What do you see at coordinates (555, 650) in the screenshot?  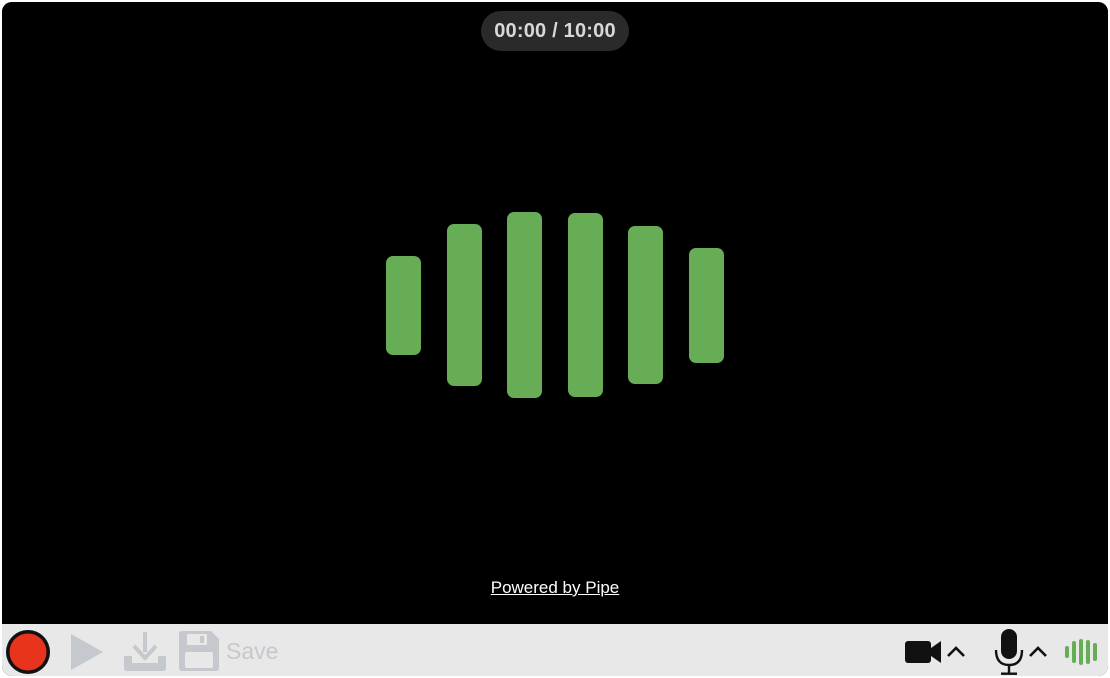 I see `recorder-toolbar: Save` at bounding box center [555, 650].